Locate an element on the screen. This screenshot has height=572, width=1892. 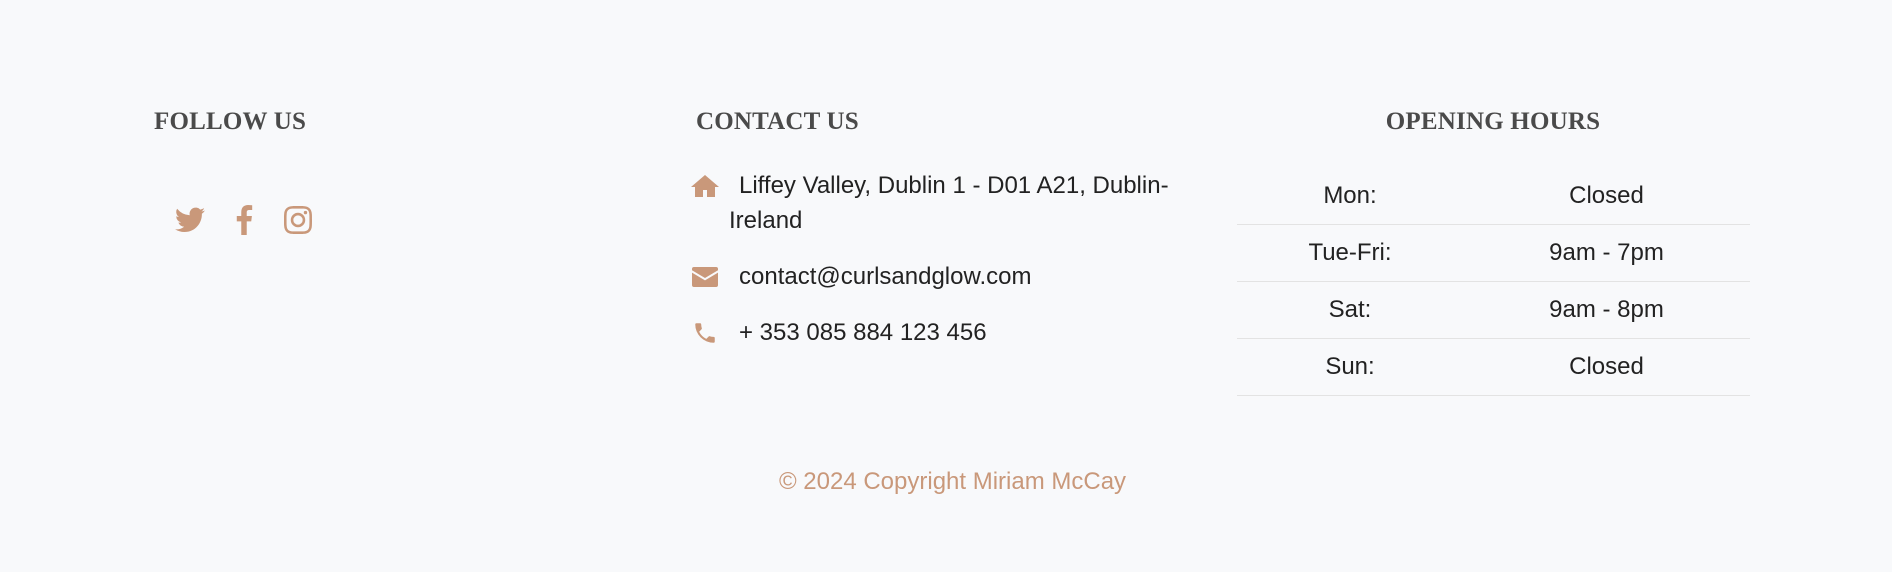
contact-phone: + 353 085 884 123 456 is located at coordinates (940, 332).